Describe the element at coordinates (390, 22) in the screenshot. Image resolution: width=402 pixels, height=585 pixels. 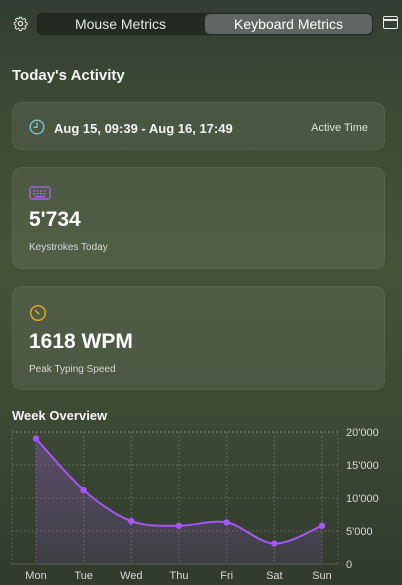
I see `window-icon` at that location.